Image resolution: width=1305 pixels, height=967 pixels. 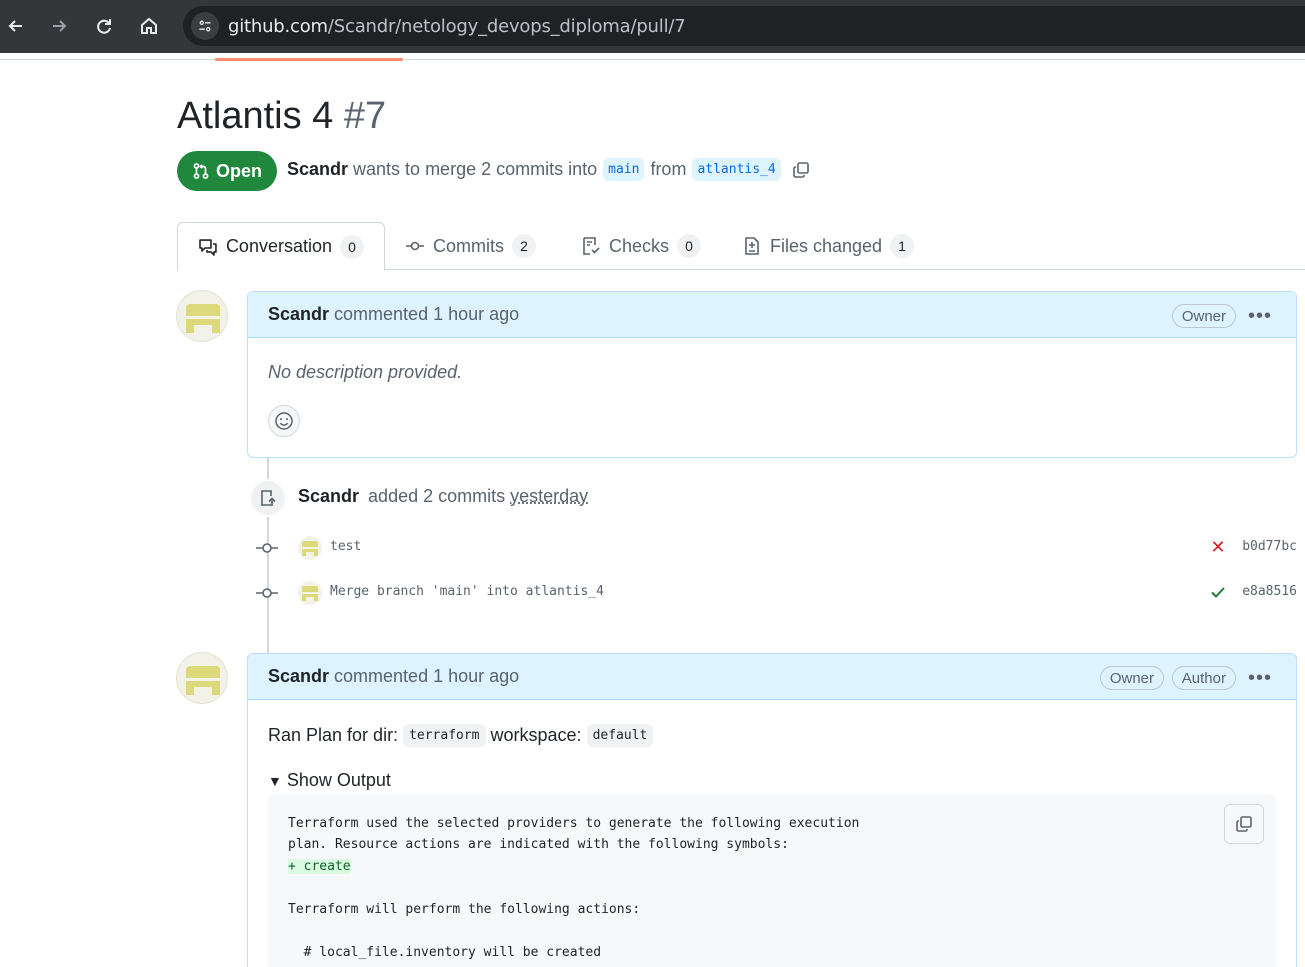 What do you see at coordinates (752, 246) in the screenshot?
I see `file-diff-icon` at bounding box center [752, 246].